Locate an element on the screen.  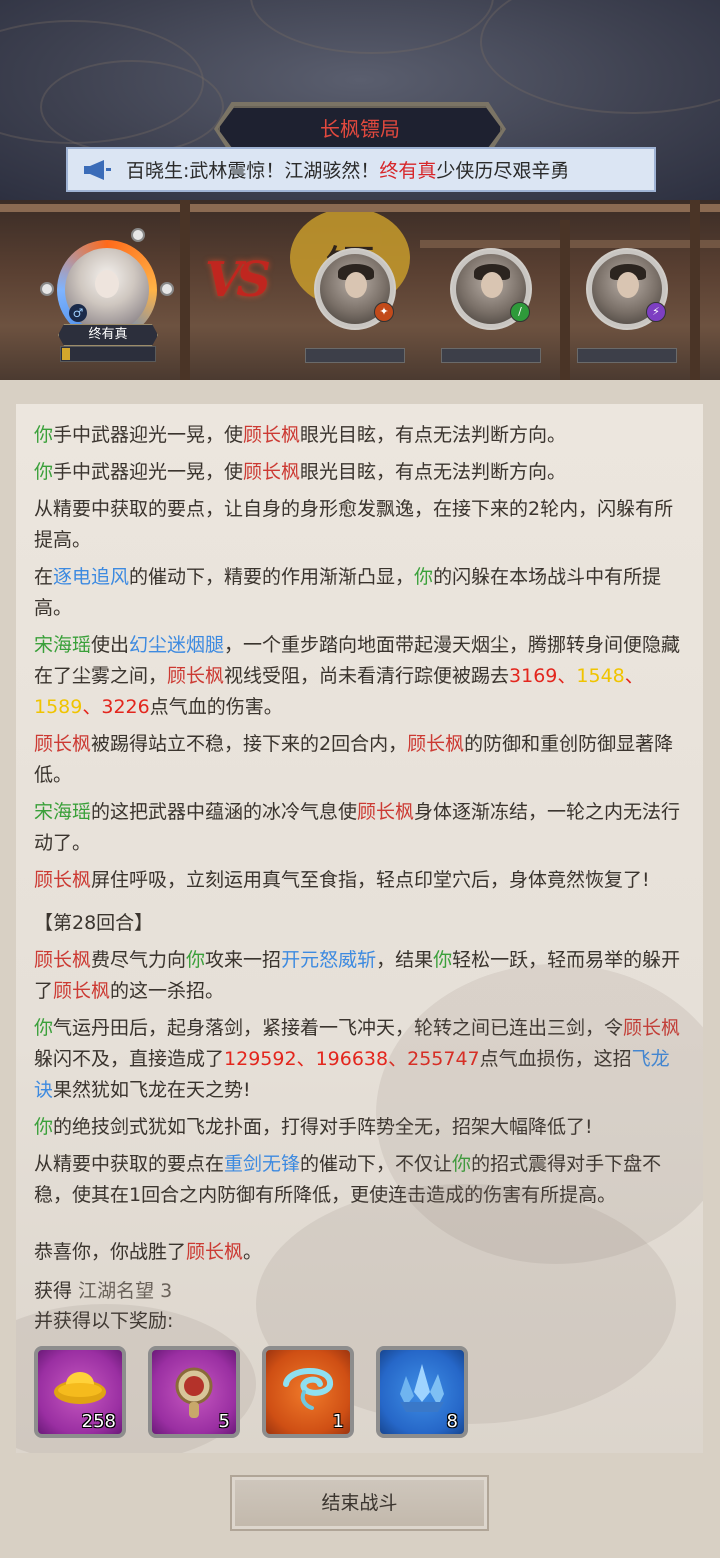
enemy-avatar-1: ✦ is located at coordinates (355, 289).